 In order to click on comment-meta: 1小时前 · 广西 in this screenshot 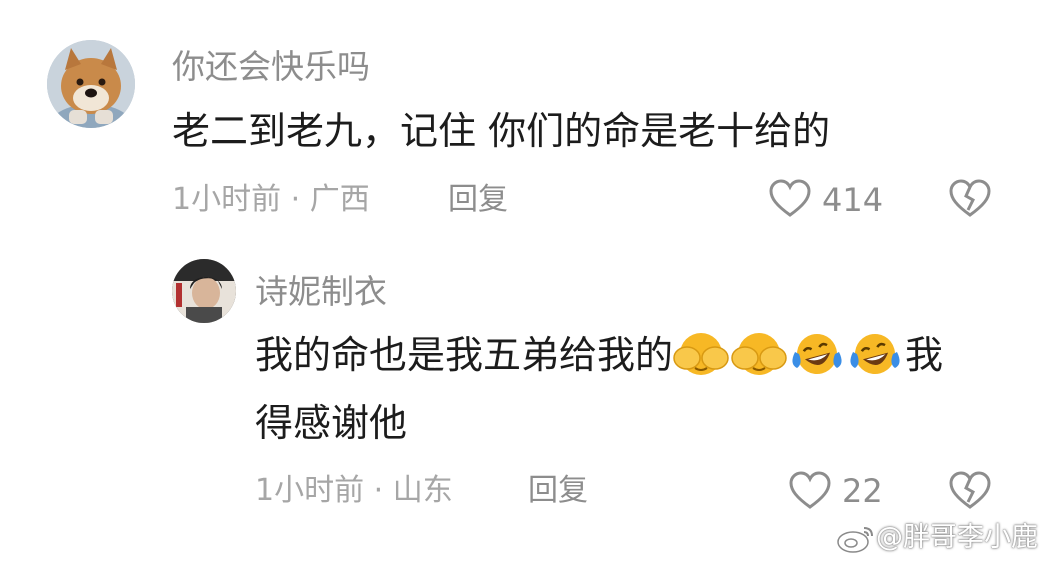, I will do `click(271, 200)`.